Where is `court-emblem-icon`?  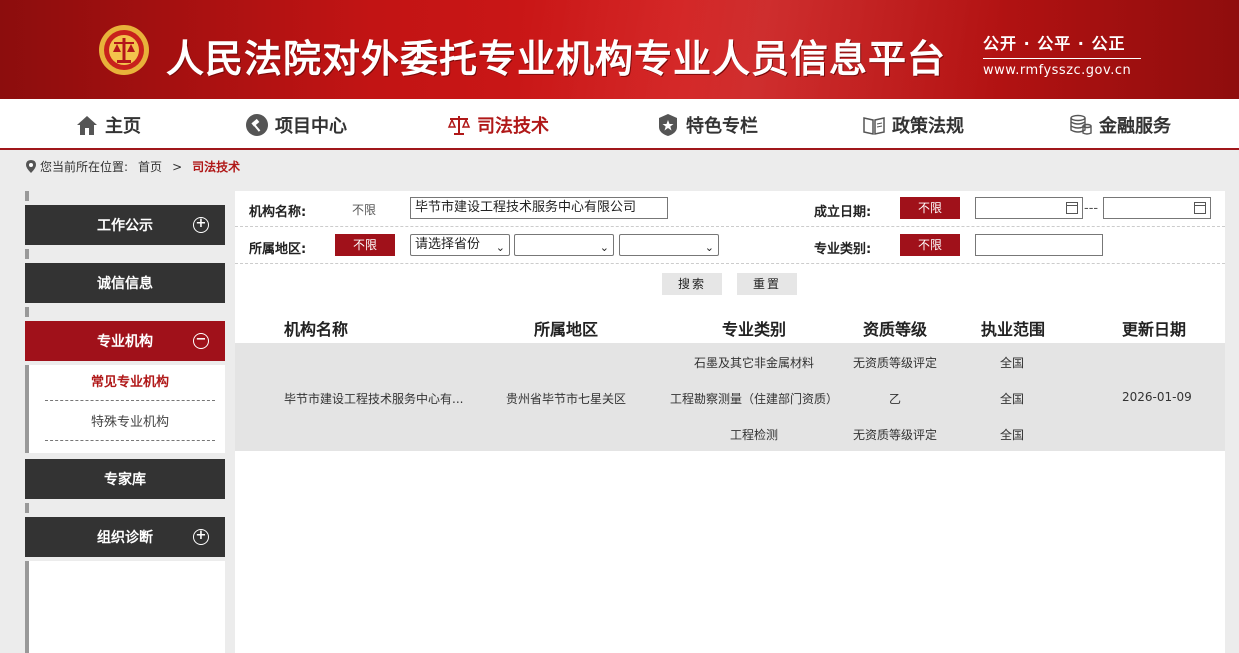
court-emblem-icon is located at coordinates (124, 50).